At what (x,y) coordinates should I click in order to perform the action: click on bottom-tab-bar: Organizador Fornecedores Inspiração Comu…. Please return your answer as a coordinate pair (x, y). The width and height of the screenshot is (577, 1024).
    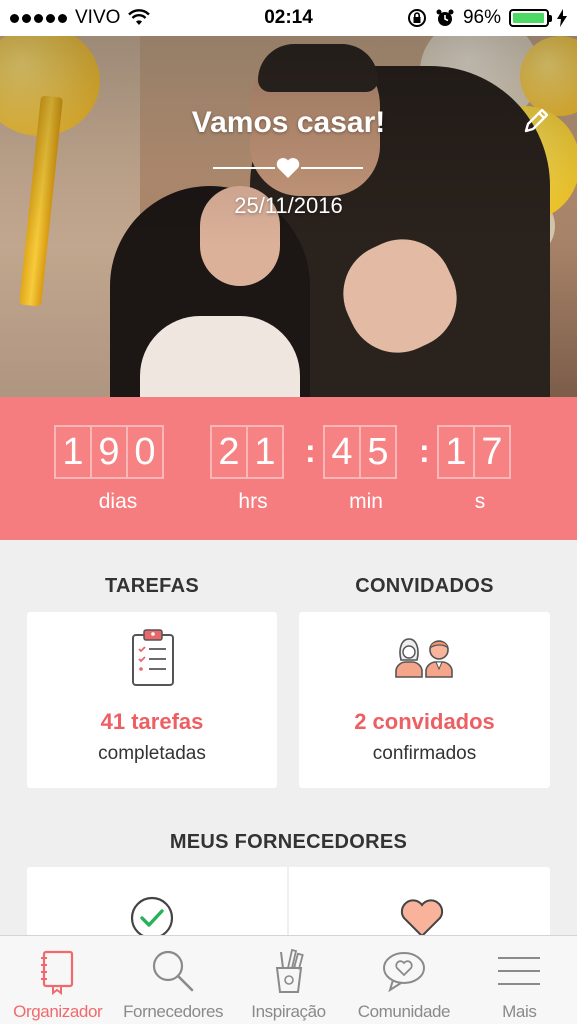
    Looking at the image, I should click on (288, 979).